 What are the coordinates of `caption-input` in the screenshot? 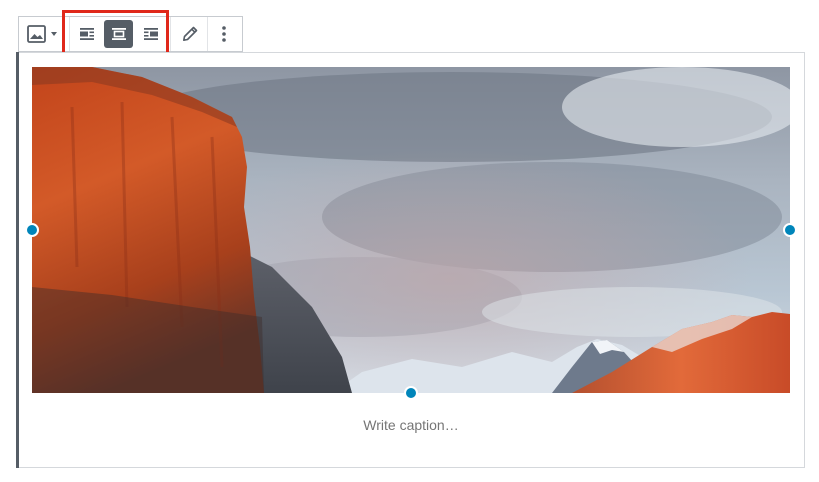 It's located at (411, 425).